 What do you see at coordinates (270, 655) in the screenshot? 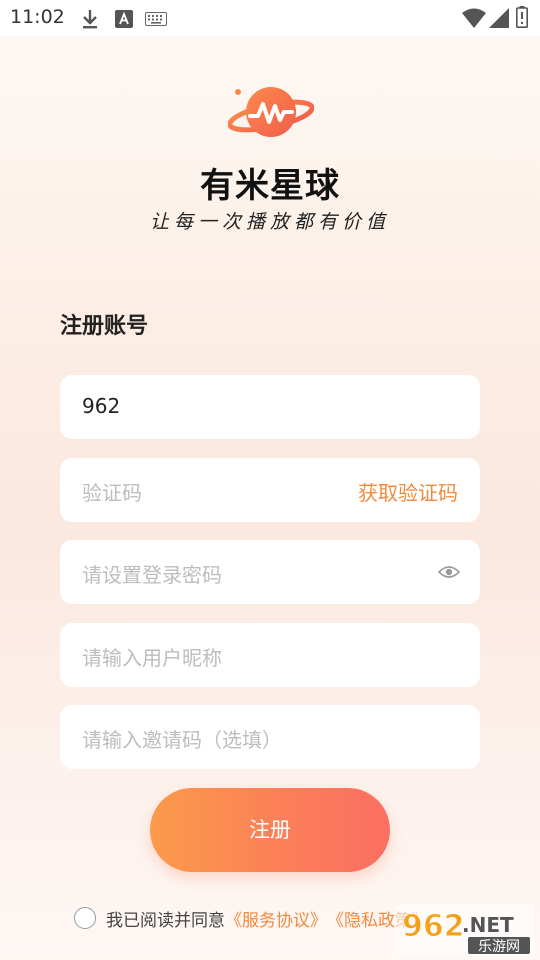
I see `nickname-input: 请输入用户昵称` at bounding box center [270, 655].